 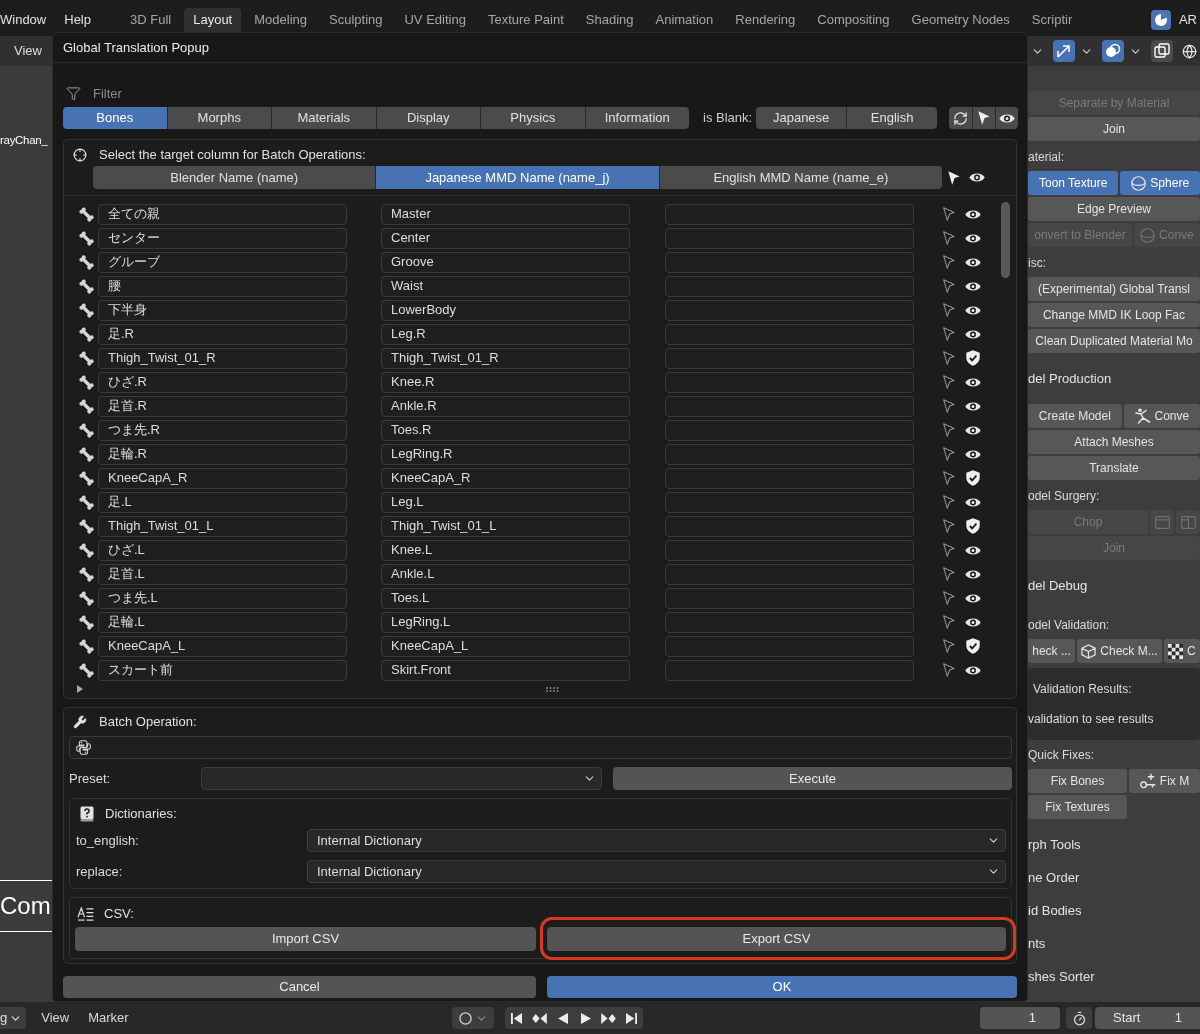 What do you see at coordinates (656, 840) in the screenshot?
I see `dictionary-dropdown: Internal Dictionary` at bounding box center [656, 840].